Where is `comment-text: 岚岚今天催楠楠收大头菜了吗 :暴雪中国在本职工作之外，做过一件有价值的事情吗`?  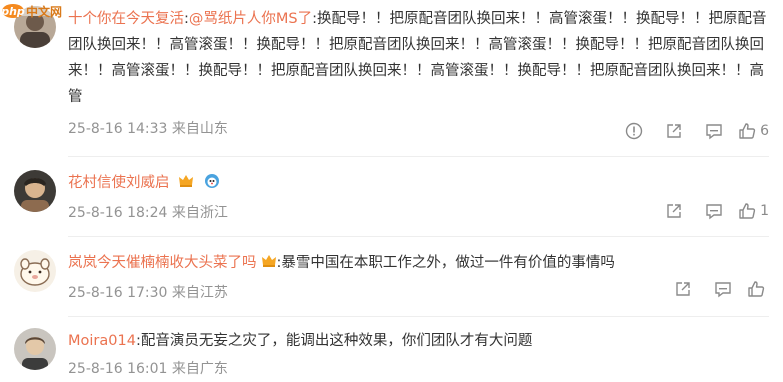
comment-text: 岚岚今天催楠楠收大头菜了吗 :暴雪中国在本职工作之外，做过一件有价值的事情吗 is located at coordinates (418, 263).